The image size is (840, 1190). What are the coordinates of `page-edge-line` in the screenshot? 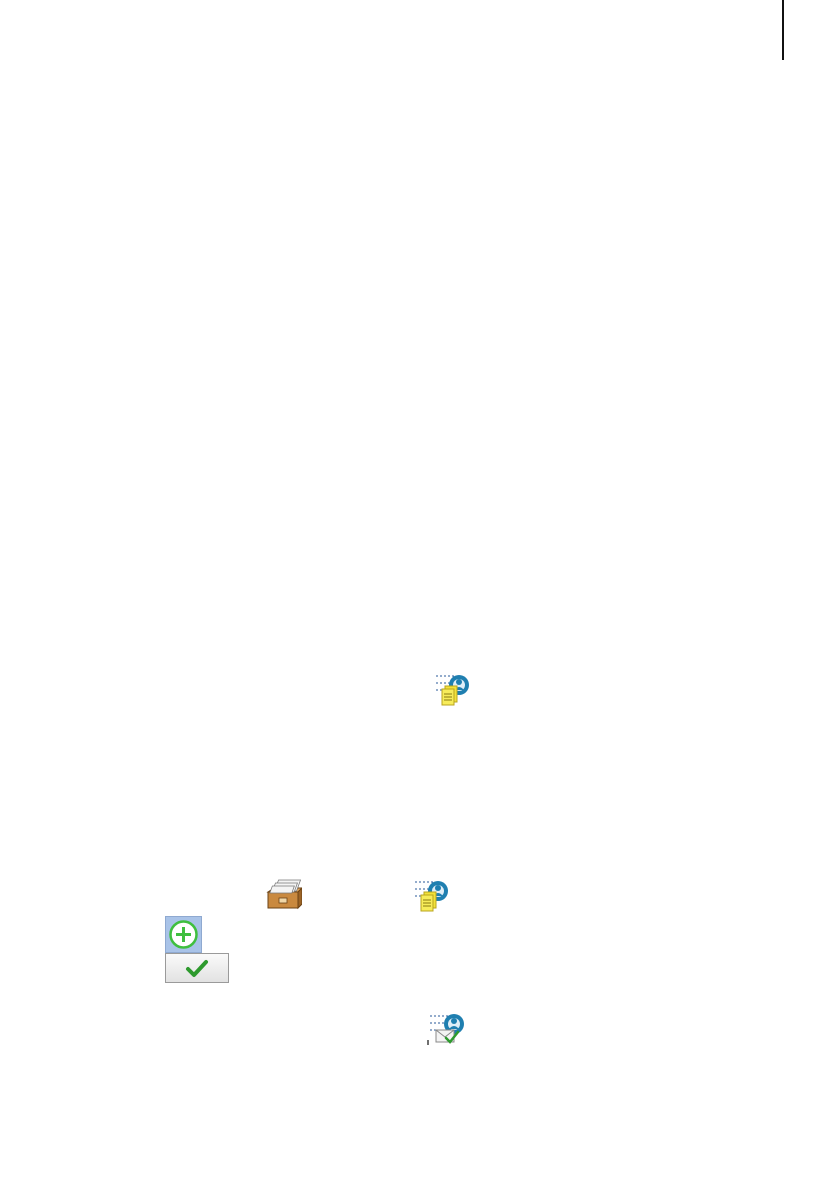 It's located at (783, 30).